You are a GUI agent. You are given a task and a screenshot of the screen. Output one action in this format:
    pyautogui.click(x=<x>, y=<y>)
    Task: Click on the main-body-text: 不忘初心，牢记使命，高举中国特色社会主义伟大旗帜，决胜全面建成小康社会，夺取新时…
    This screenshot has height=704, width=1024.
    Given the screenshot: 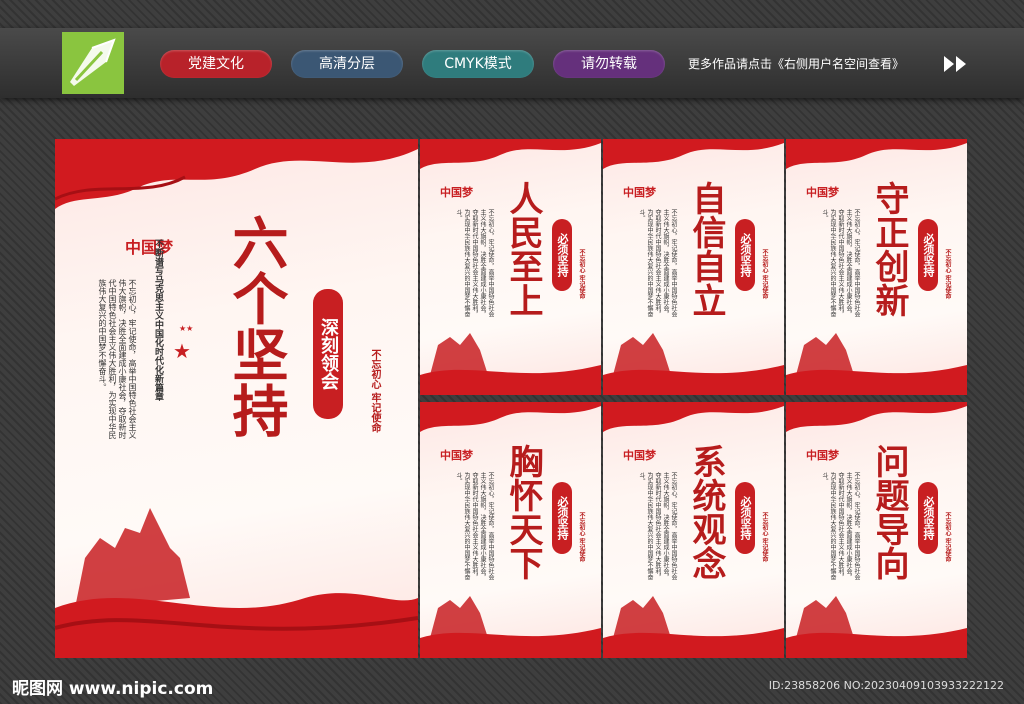 What is the action you would take?
    pyautogui.click(x=117, y=359)
    